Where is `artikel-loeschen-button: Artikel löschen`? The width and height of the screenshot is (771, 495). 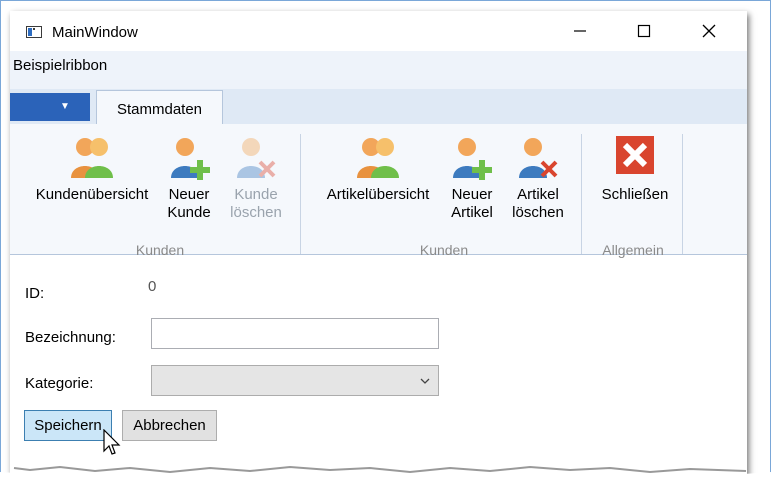 artikel-loeschen-button: Artikel löschen is located at coordinates (538, 186).